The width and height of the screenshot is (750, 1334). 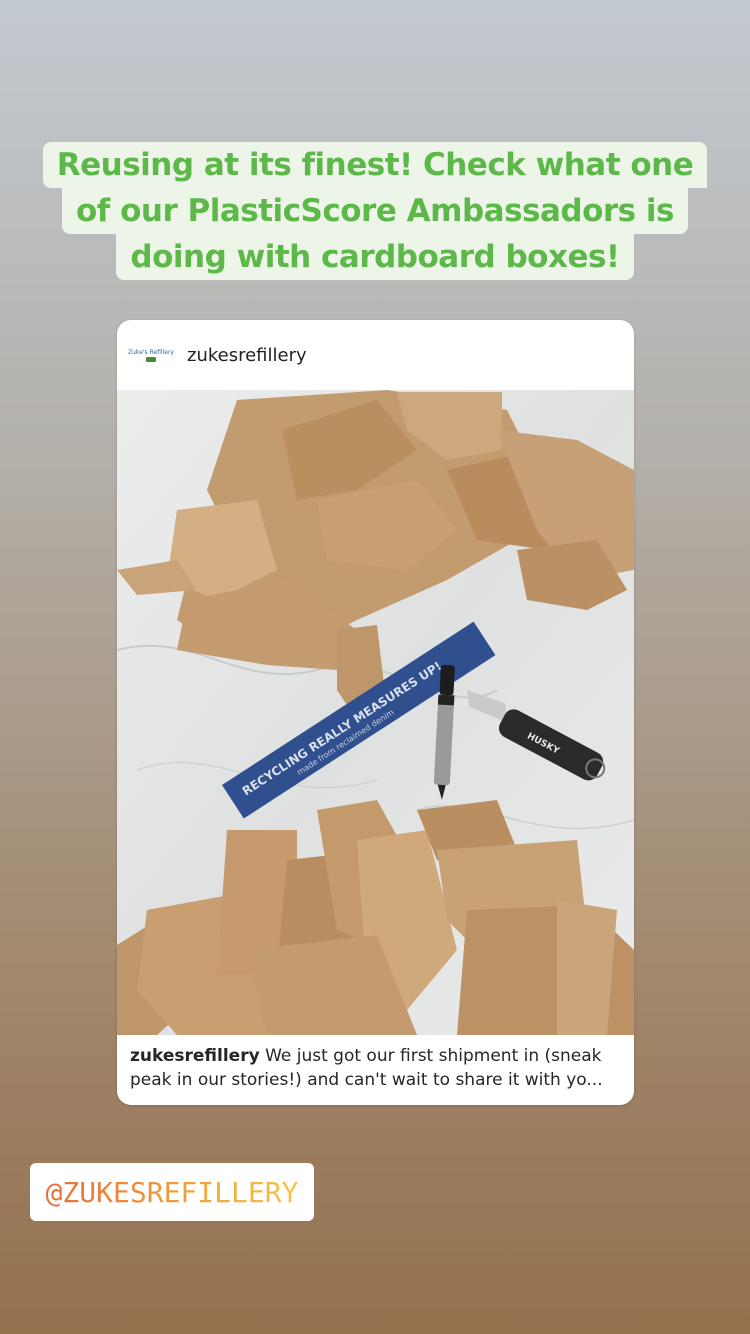 I want to click on cart-icon, so click(x=151, y=359).